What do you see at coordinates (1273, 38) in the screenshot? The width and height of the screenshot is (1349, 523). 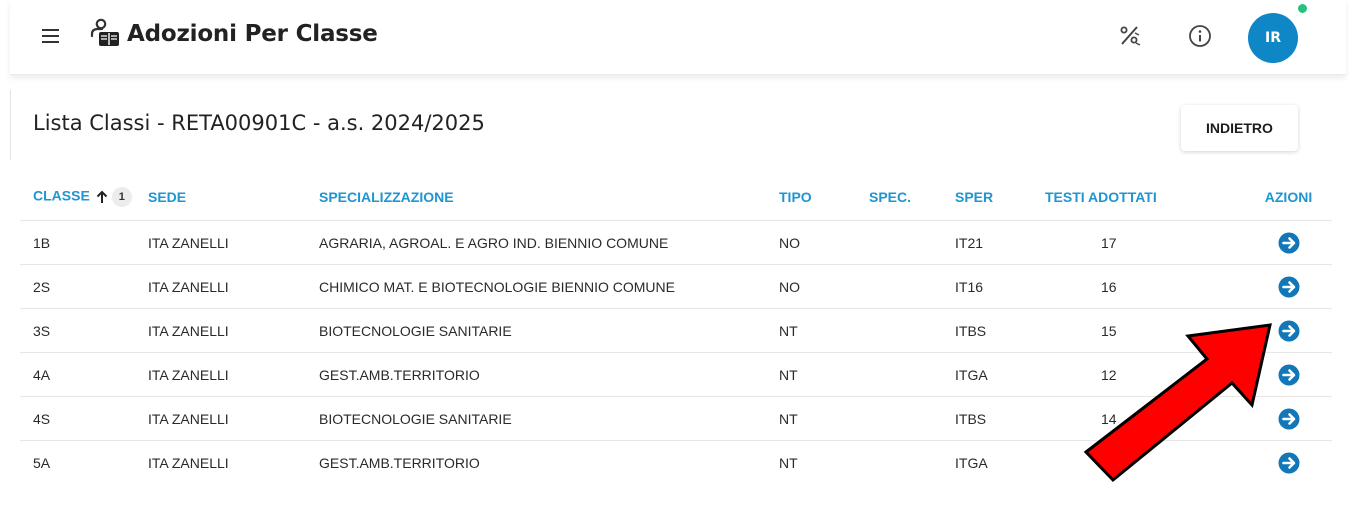 I see `user-avatar: IR` at bounding box center [1273, 38].